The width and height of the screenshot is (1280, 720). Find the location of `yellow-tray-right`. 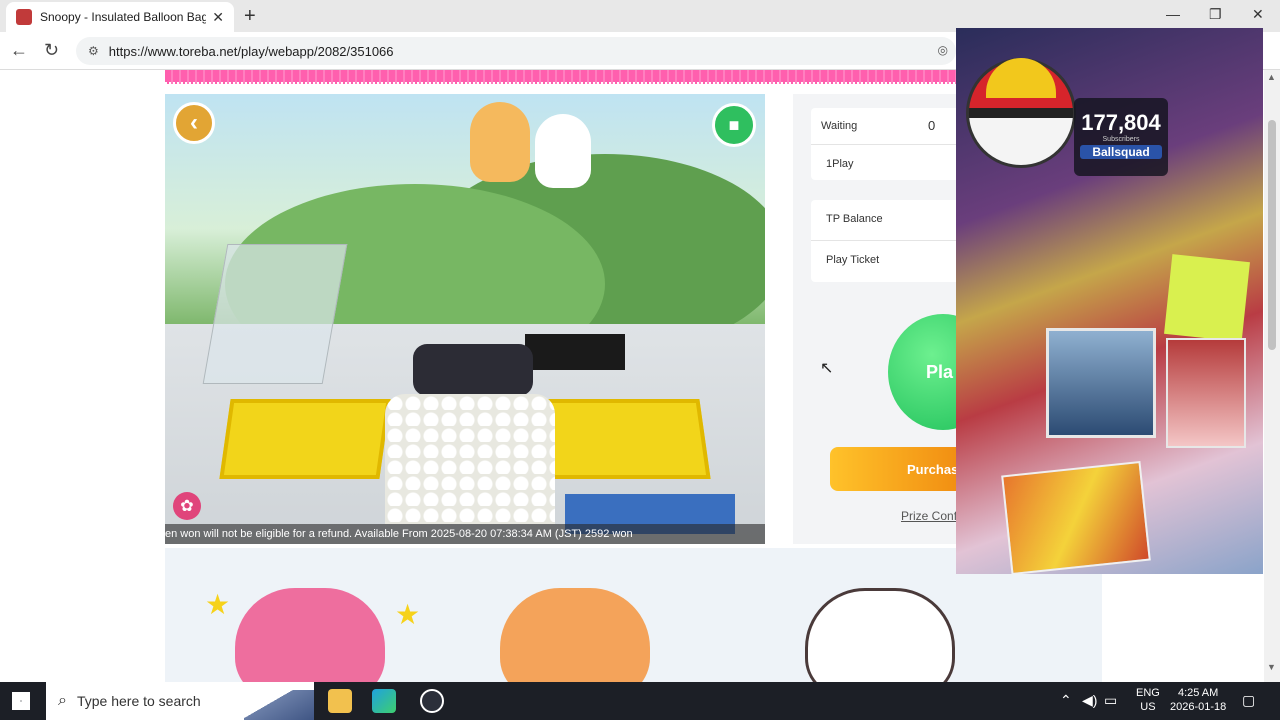

yellow-tray-right is located at coordinates (625, 439).